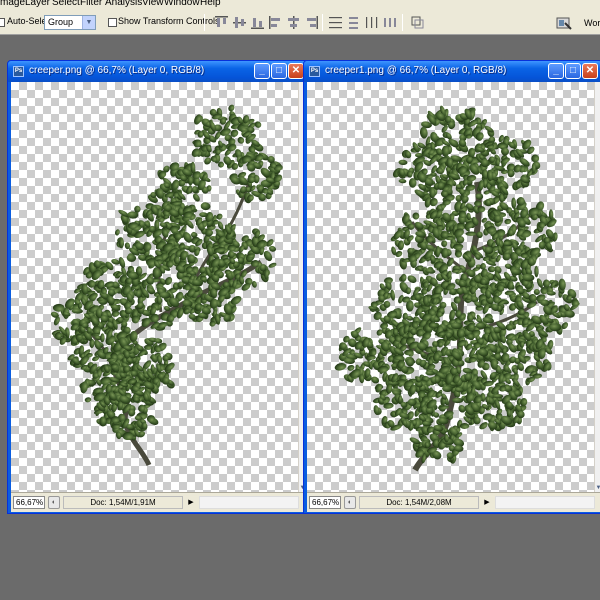 The width and height of the screenshot is (600, 600). I want to click on window-title: creeper1.png @ 66,7% (Layer 0, RGB/8), so click(416, 70).